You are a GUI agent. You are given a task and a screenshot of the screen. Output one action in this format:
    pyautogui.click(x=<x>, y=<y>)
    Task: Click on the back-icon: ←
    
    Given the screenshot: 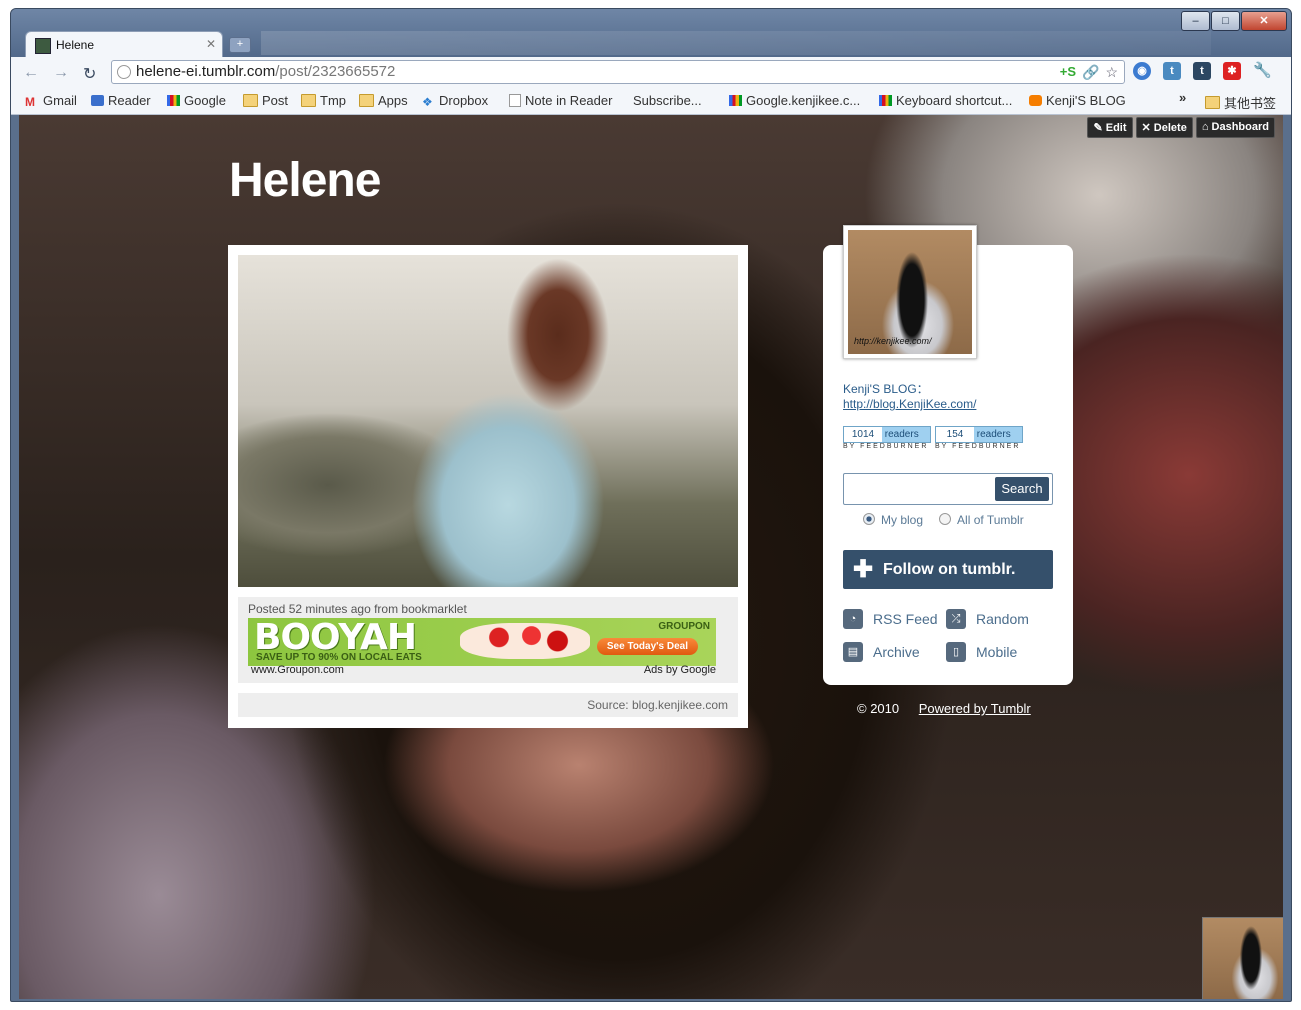 What is the action you would take?
    pyautogui.click(x=31, y=73)
    